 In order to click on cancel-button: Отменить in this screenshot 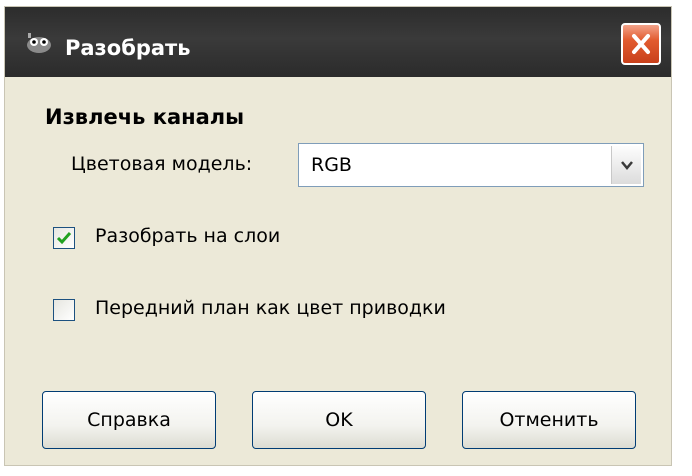, I will do `click(549, 420)`.